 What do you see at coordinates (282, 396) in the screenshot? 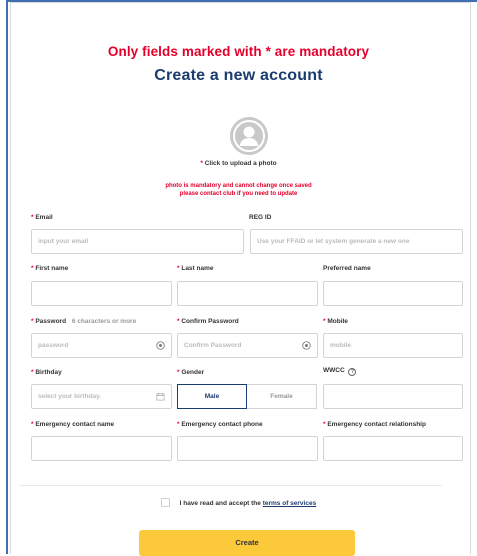
I see `gender-female-option: Female` at bounding box center [282, 396].